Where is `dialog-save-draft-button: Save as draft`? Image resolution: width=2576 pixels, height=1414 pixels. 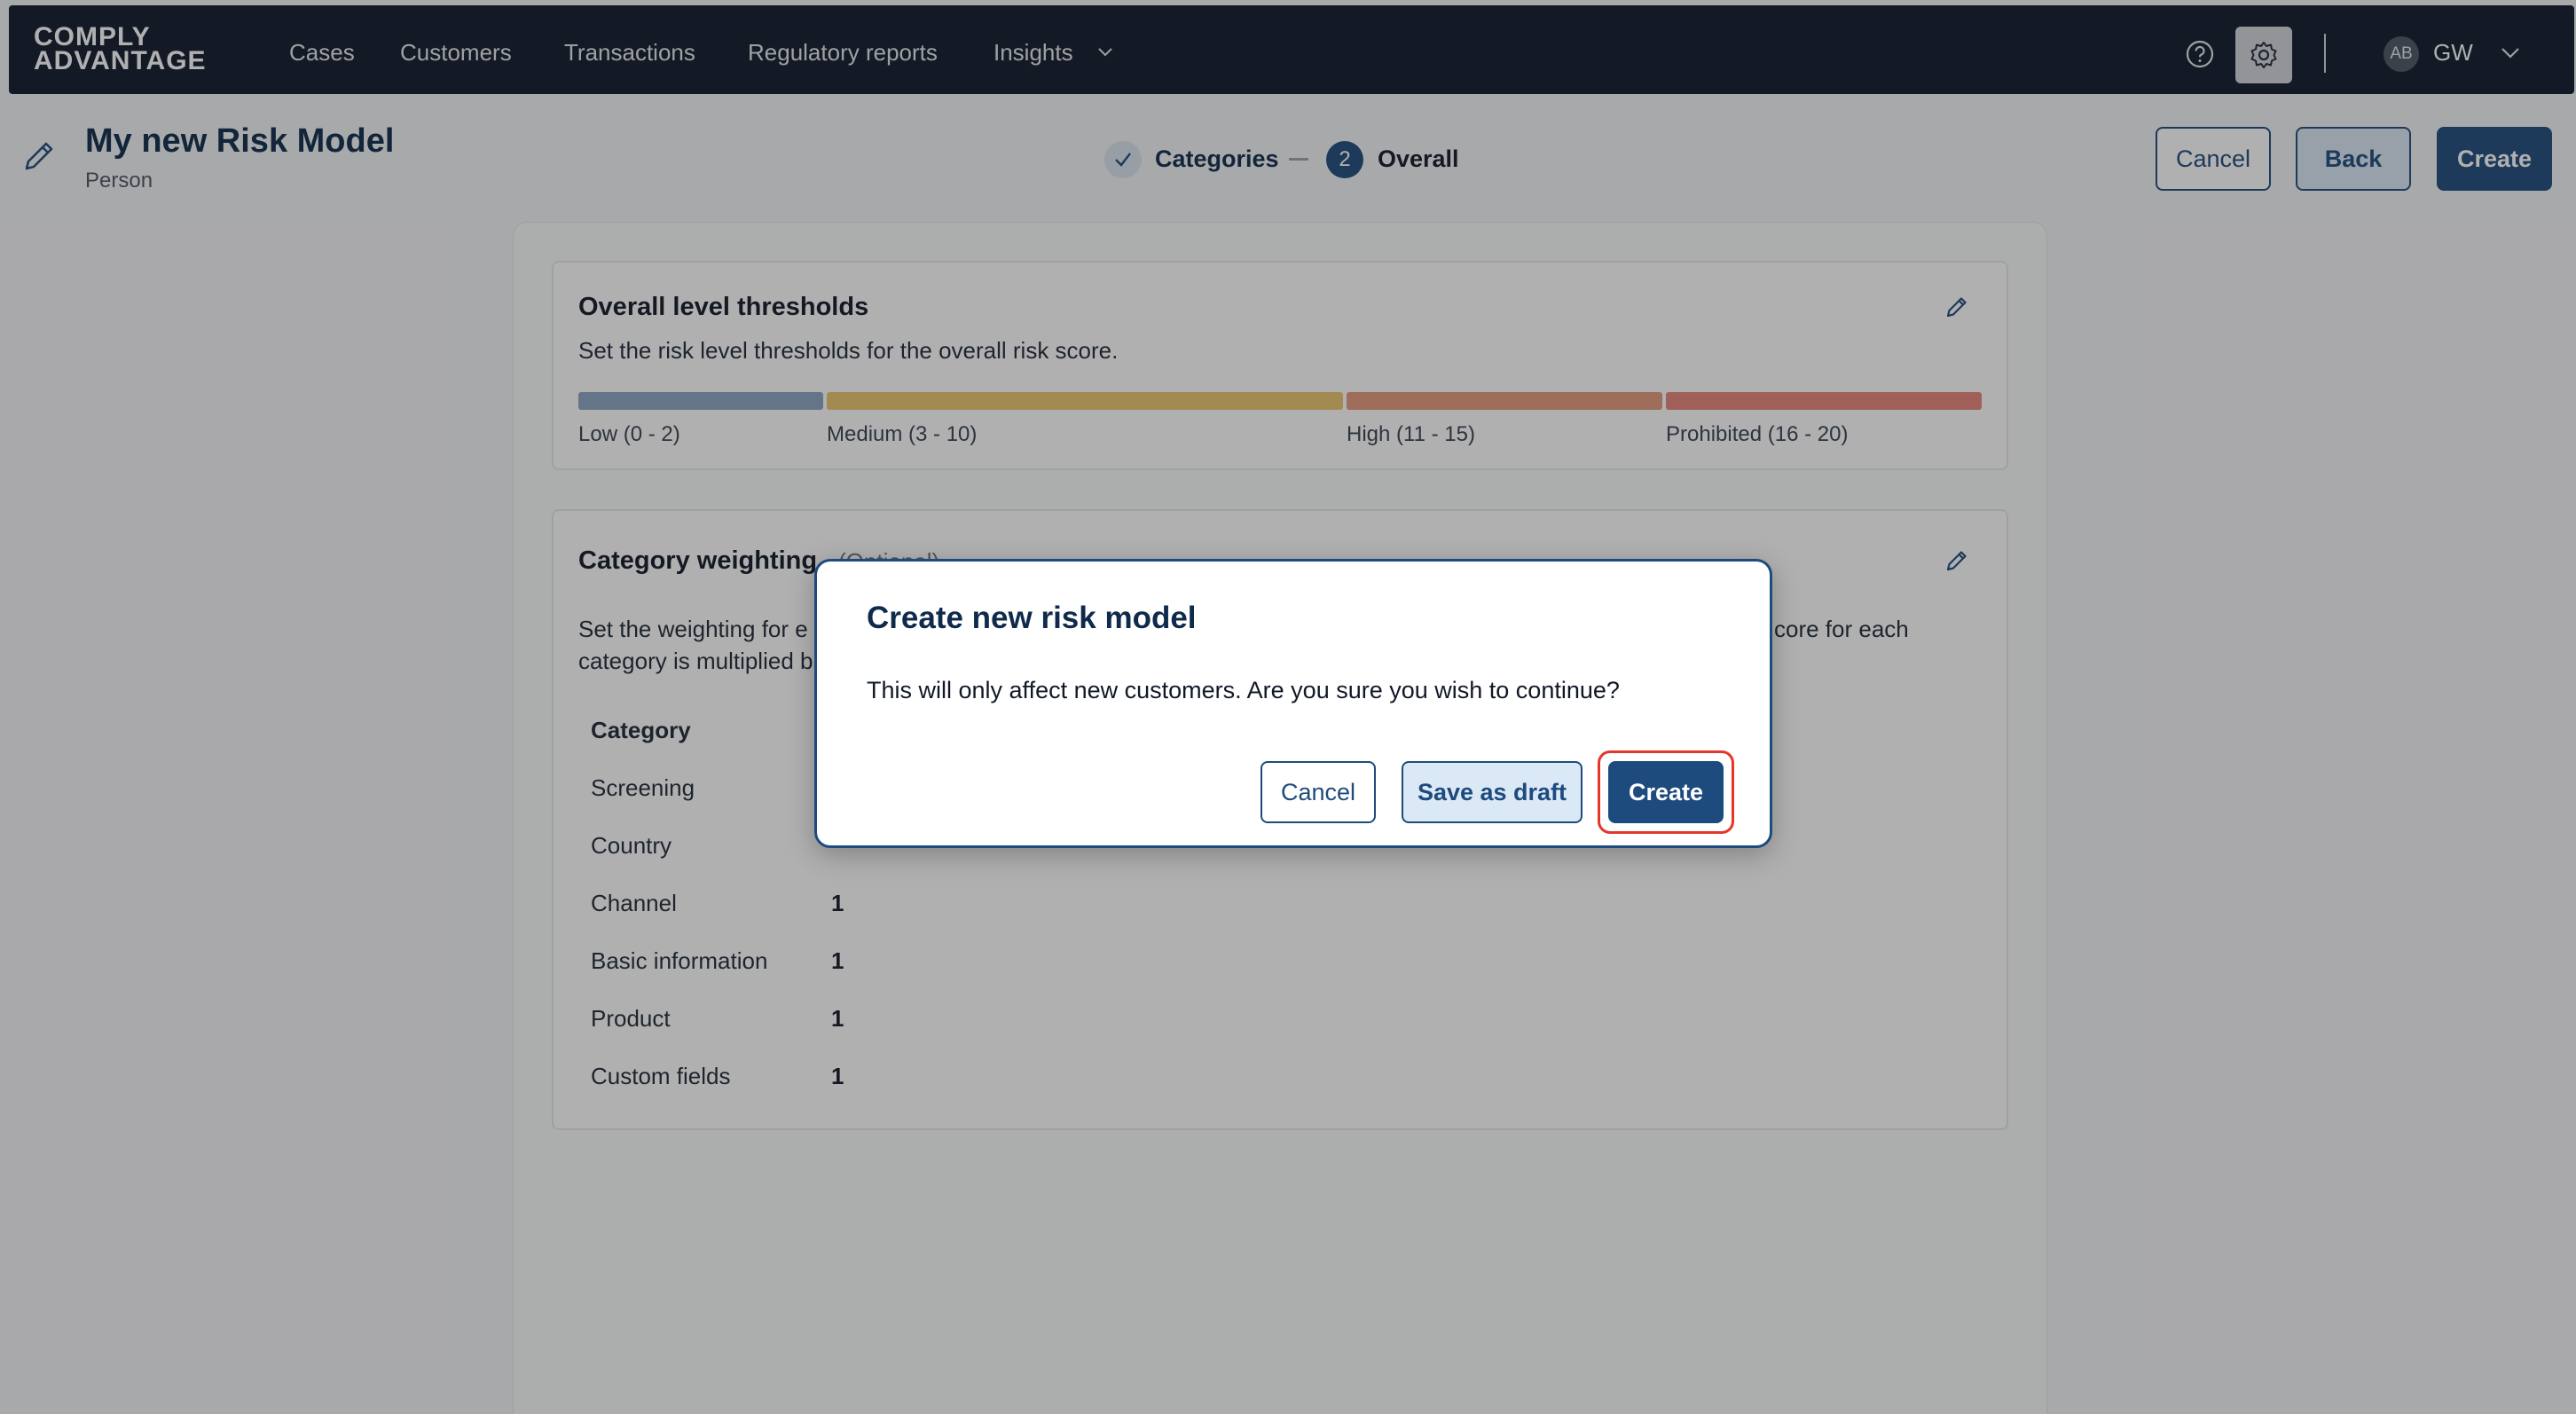
dialog-save-draft-button: Save as draft is located at coordinates (1492, 792).